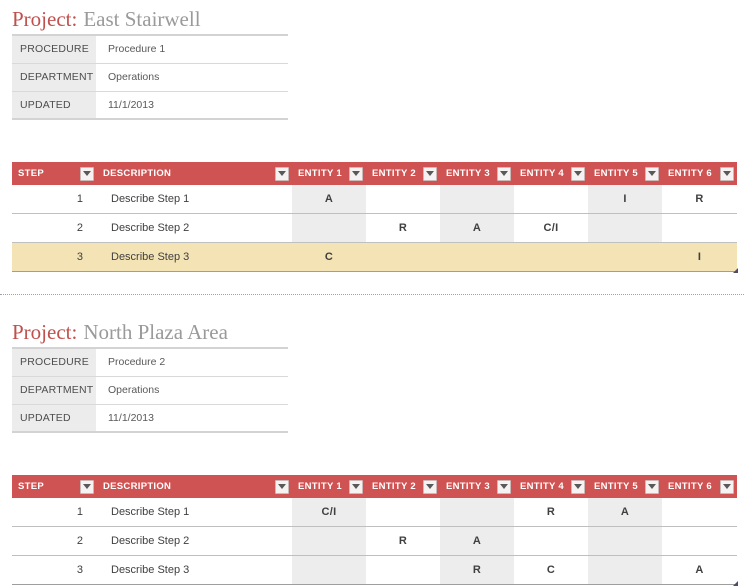 The height and width of the screenshot is (586, 744). What do you see at coordinates (551, 228) in the screenshot?
I see `cell-entity-4: C/I` at bounding box center [551, 228].